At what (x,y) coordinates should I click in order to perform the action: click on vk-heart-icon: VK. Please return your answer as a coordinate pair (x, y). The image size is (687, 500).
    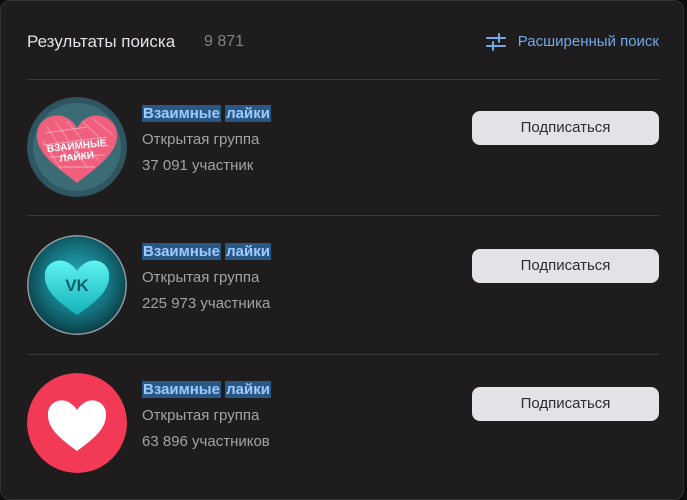
    Looking at the image, I should click on (77, 285).